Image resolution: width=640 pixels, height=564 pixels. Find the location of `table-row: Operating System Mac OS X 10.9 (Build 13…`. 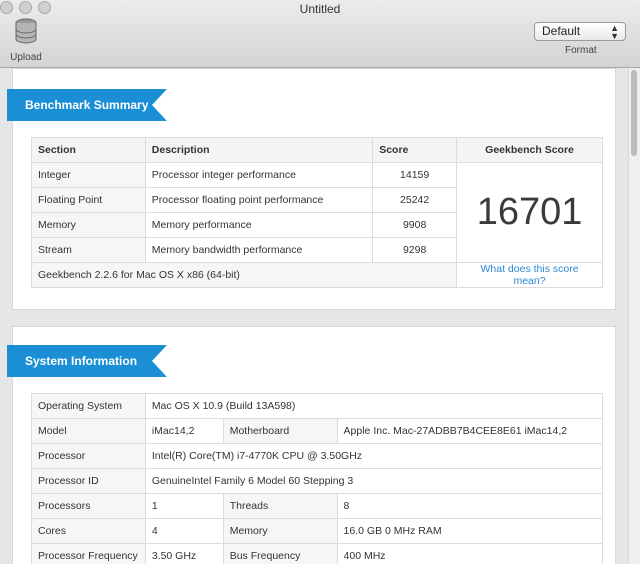

table-row: Operating System Mac OS X 10.9 (Build 13… is located at coordinates (317, 406).